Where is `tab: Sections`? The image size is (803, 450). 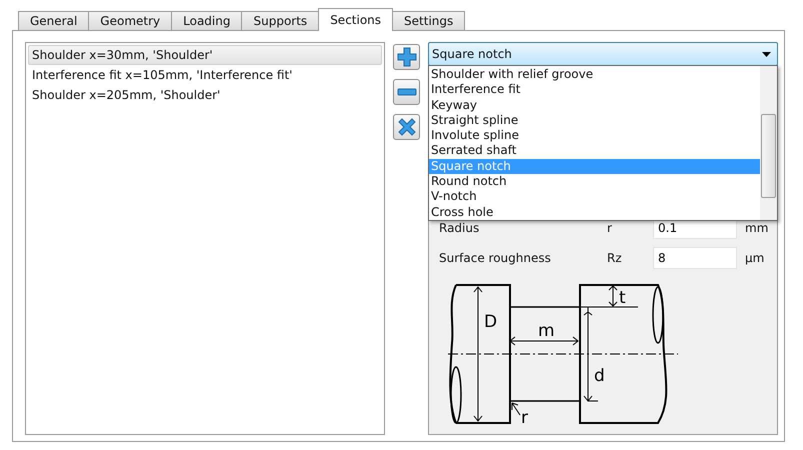 tab: Sections is located at coordinates (356, 19).